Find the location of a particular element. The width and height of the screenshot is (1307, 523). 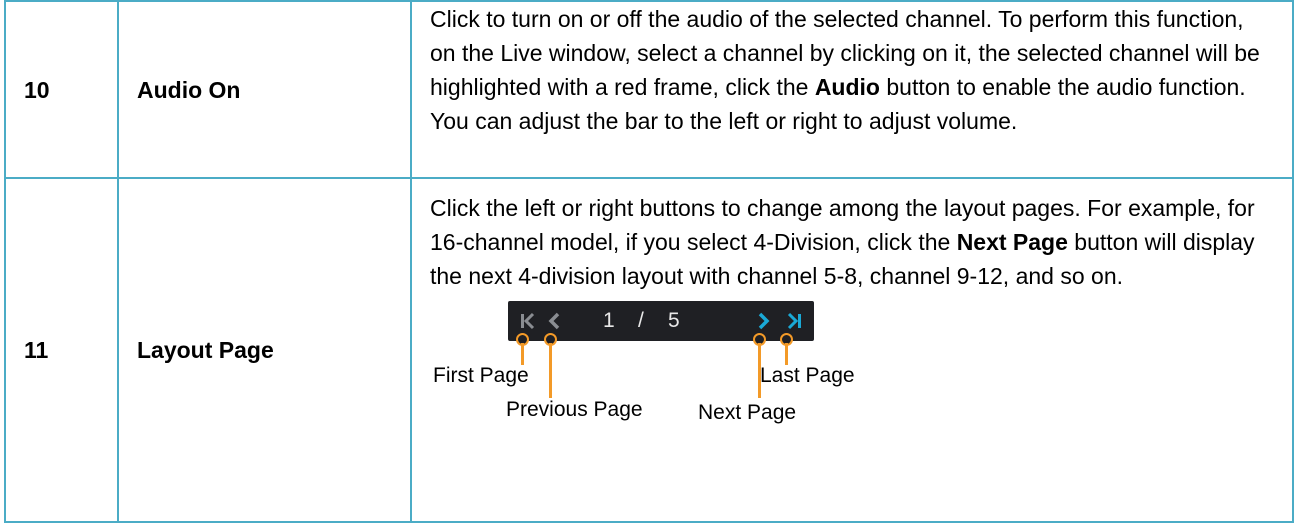

previous-page-label: Previous Page is located at coordinates (574, 409).